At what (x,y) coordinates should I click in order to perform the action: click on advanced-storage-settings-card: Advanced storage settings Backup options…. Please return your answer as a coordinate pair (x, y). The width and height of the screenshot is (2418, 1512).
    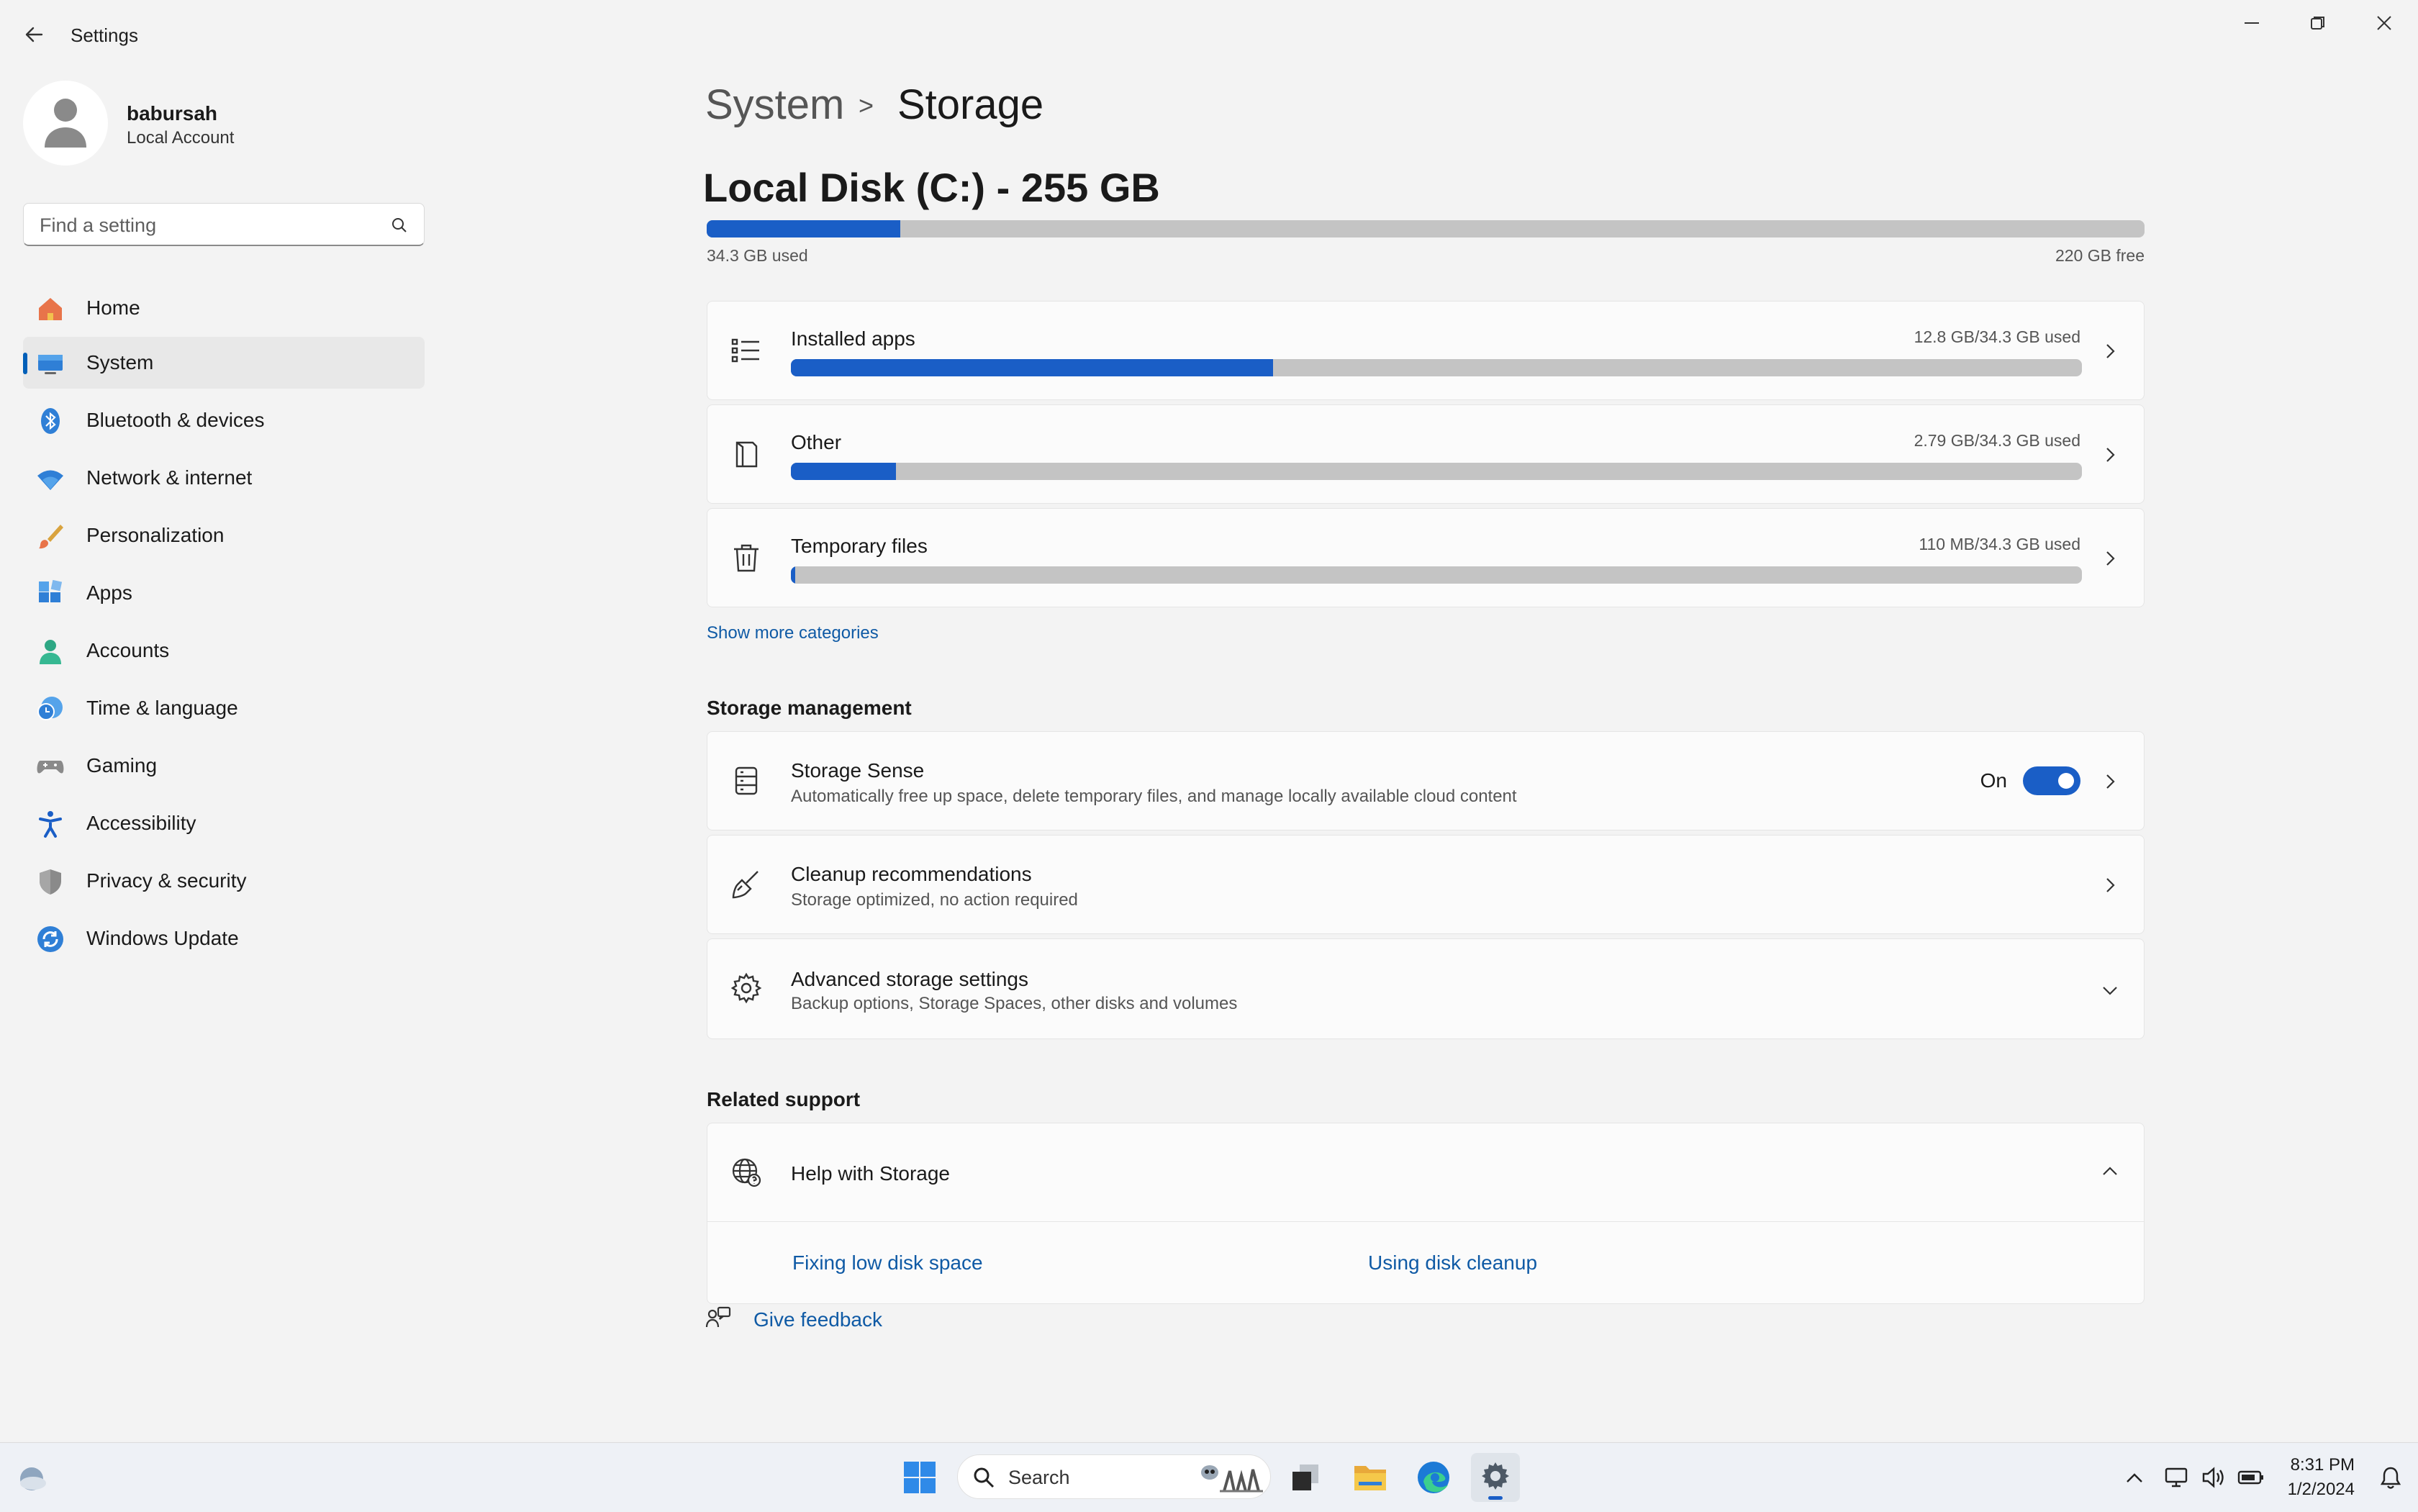
    Looking at the image, I should click on (1426, 989).